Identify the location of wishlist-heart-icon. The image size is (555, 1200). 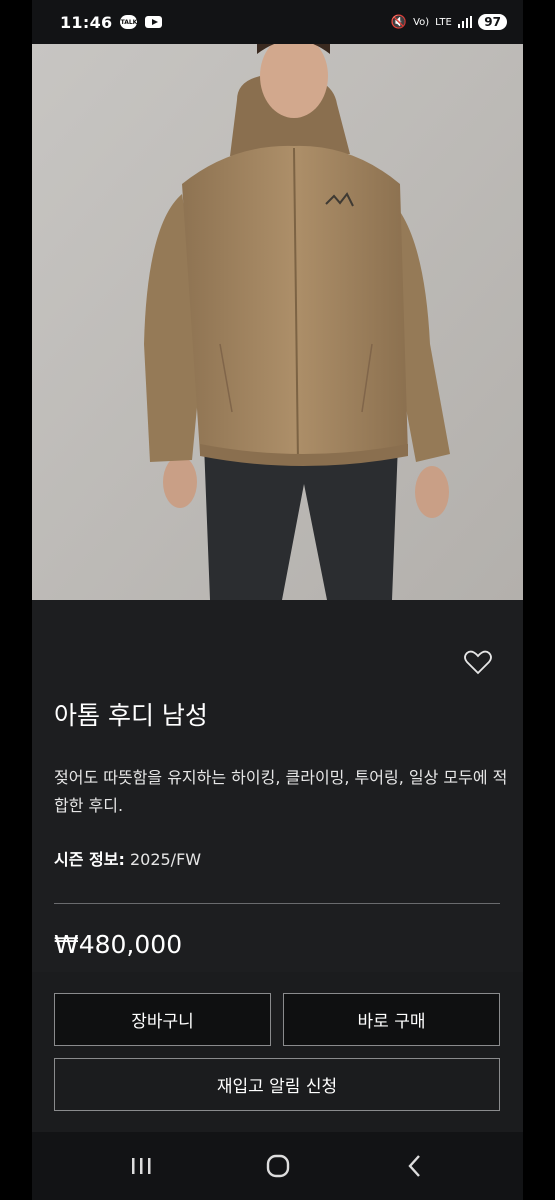
(478, 662).